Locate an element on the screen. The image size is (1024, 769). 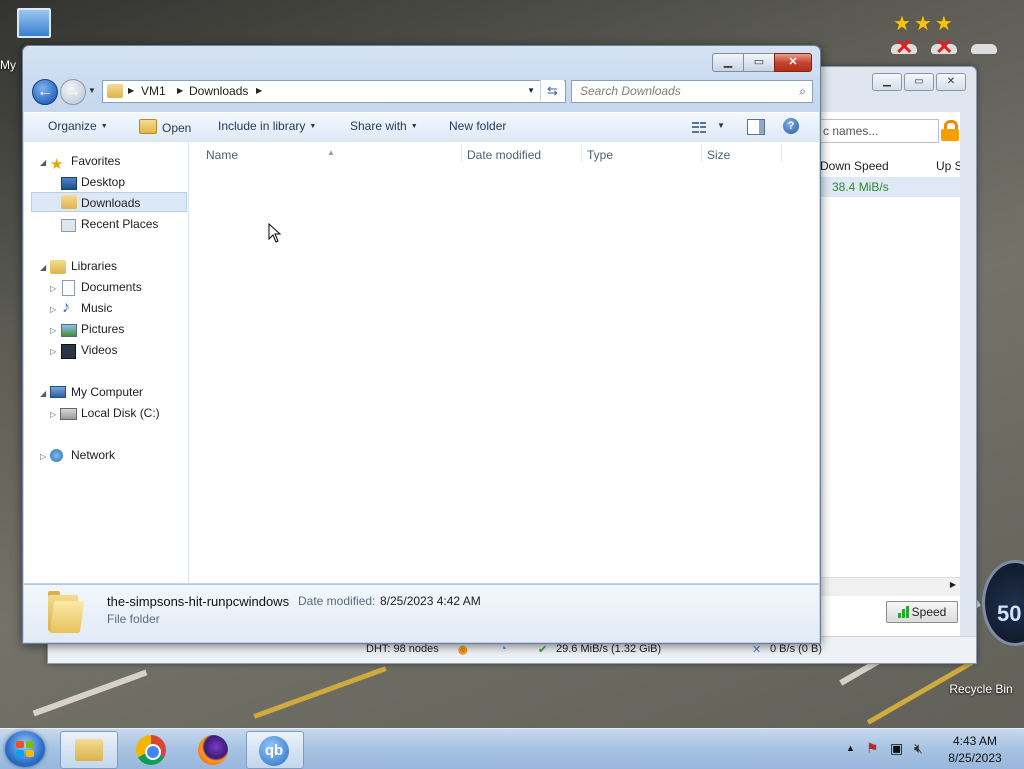
qb-row-down-speed: 38.4 MiB/s is located at coordinates (860, 187).